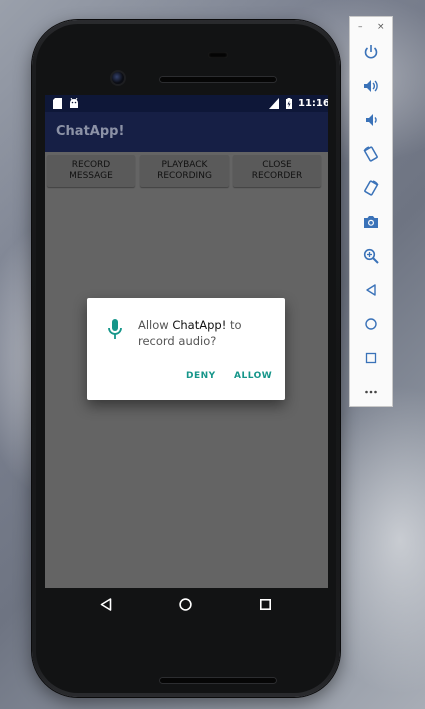  What do you see at coordinates (186, 132) in the screenshot?
I see `app-bar: ChatApp!` at bounding box center [186, 132].